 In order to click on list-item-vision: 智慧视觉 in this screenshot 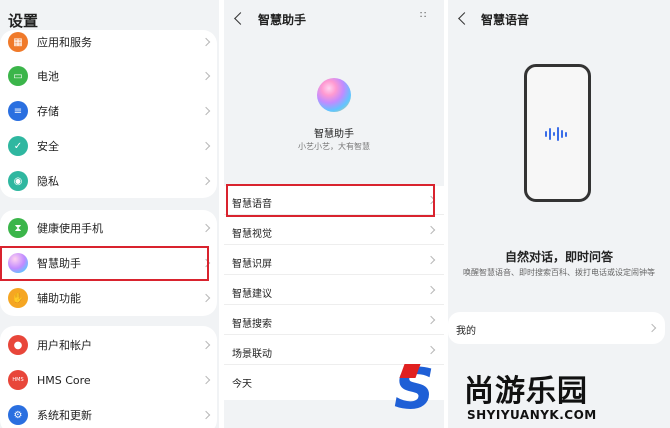, I will do `click(334, 230)`.